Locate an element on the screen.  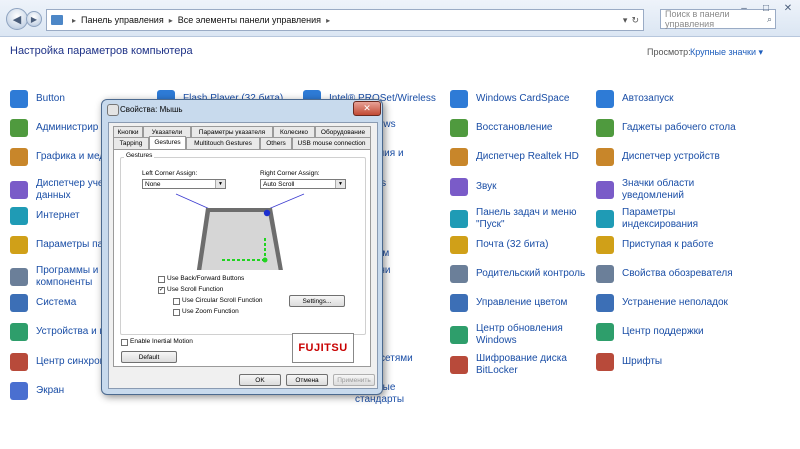
minimize-button: – is located at coordinates (744, 8).